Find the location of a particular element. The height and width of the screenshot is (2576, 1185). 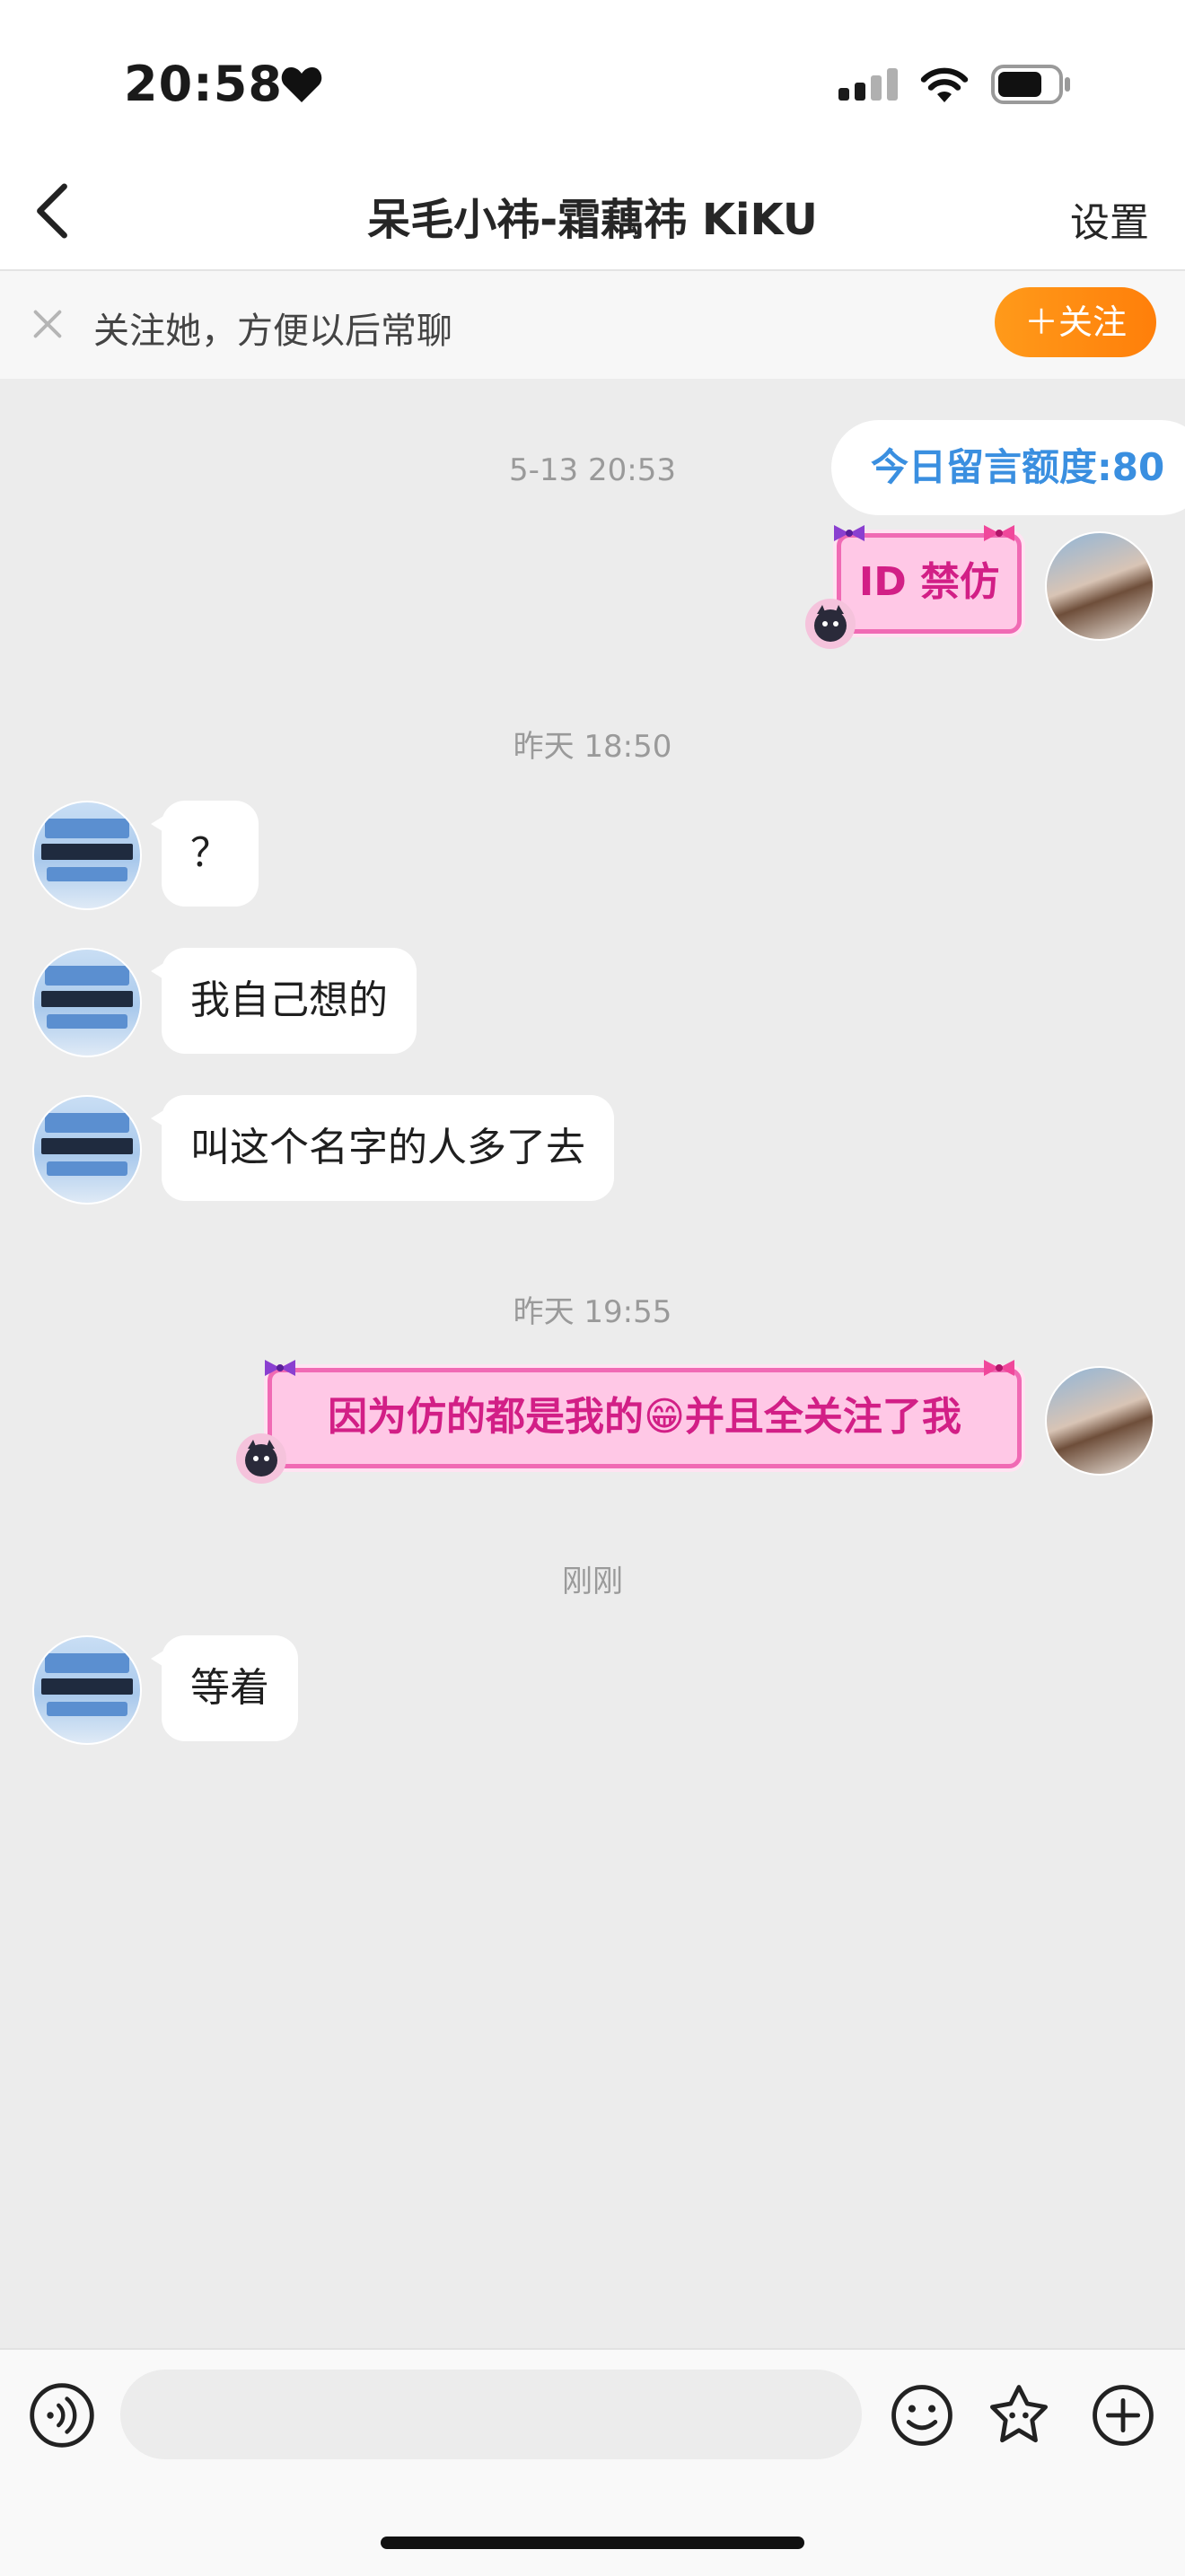

settings-button: 设置 is located at coordinates (1109, 219).